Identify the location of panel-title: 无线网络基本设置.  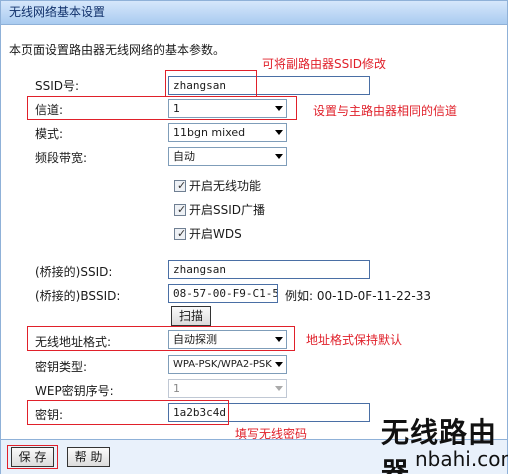
(254, 13).